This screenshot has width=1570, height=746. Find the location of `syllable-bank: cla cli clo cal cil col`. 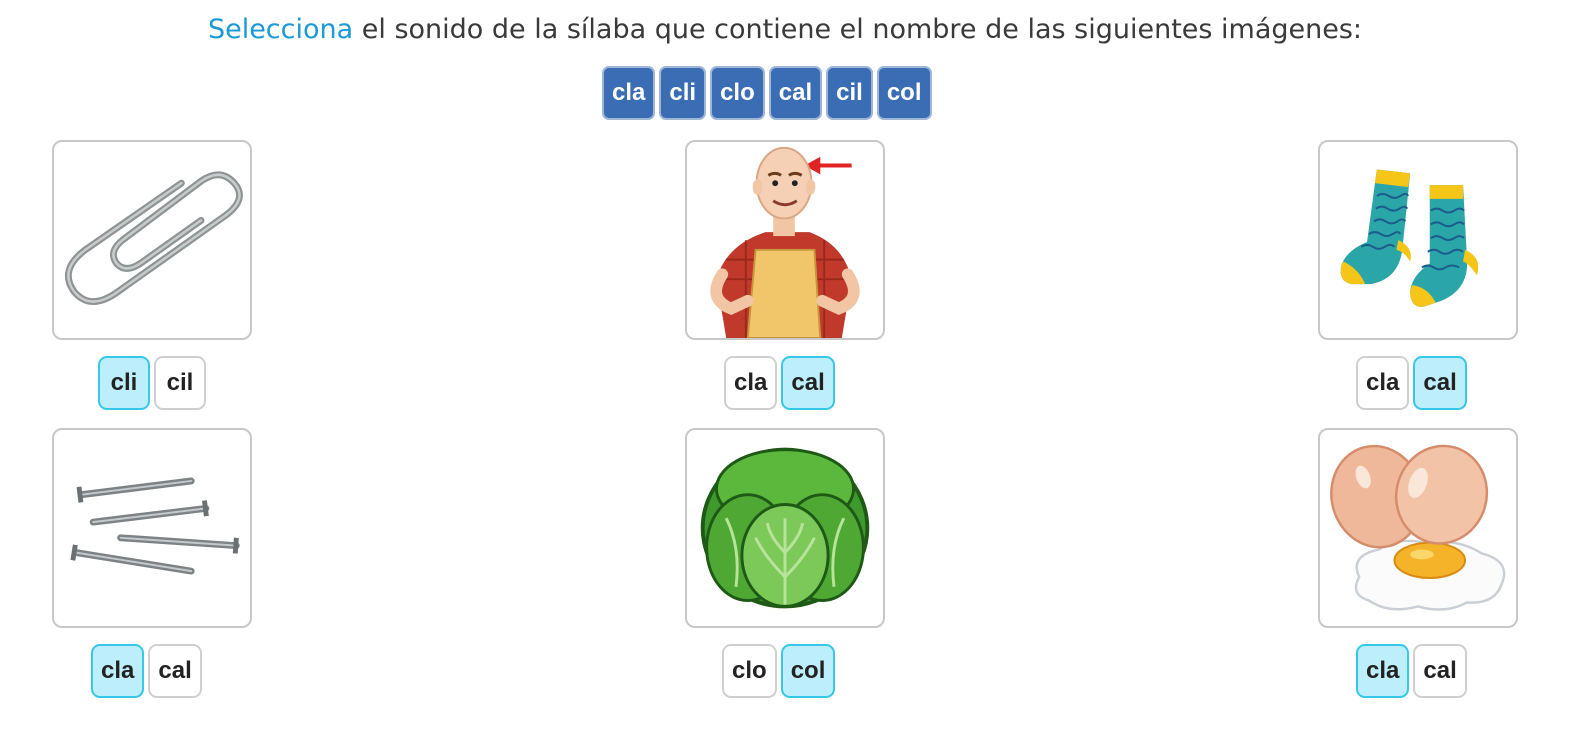

syllable-bank: cla cli clo cal cil col is located at coordinates (767, 93).